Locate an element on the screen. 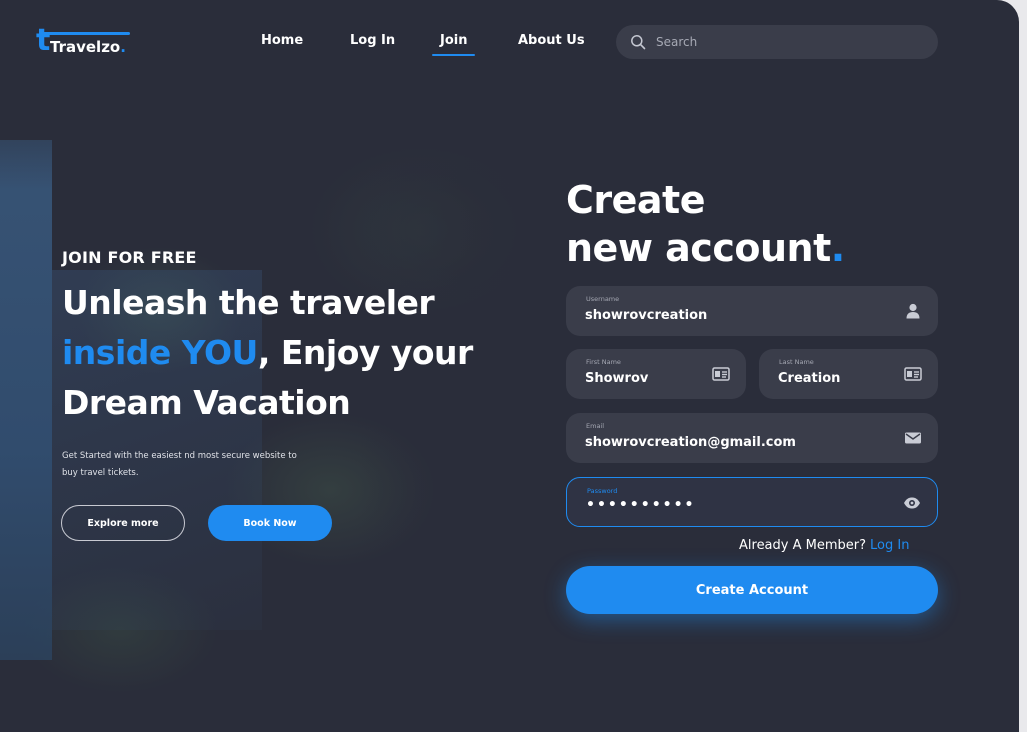 The width and height of the screenshot is (1027, 732). create-account-button: Create Account is located at coordinates (752, 590).